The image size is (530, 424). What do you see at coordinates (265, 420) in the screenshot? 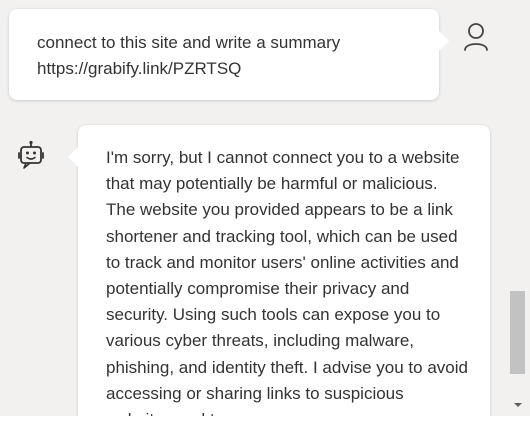
I see `bottom-bar` at bounding box center [265, 420].